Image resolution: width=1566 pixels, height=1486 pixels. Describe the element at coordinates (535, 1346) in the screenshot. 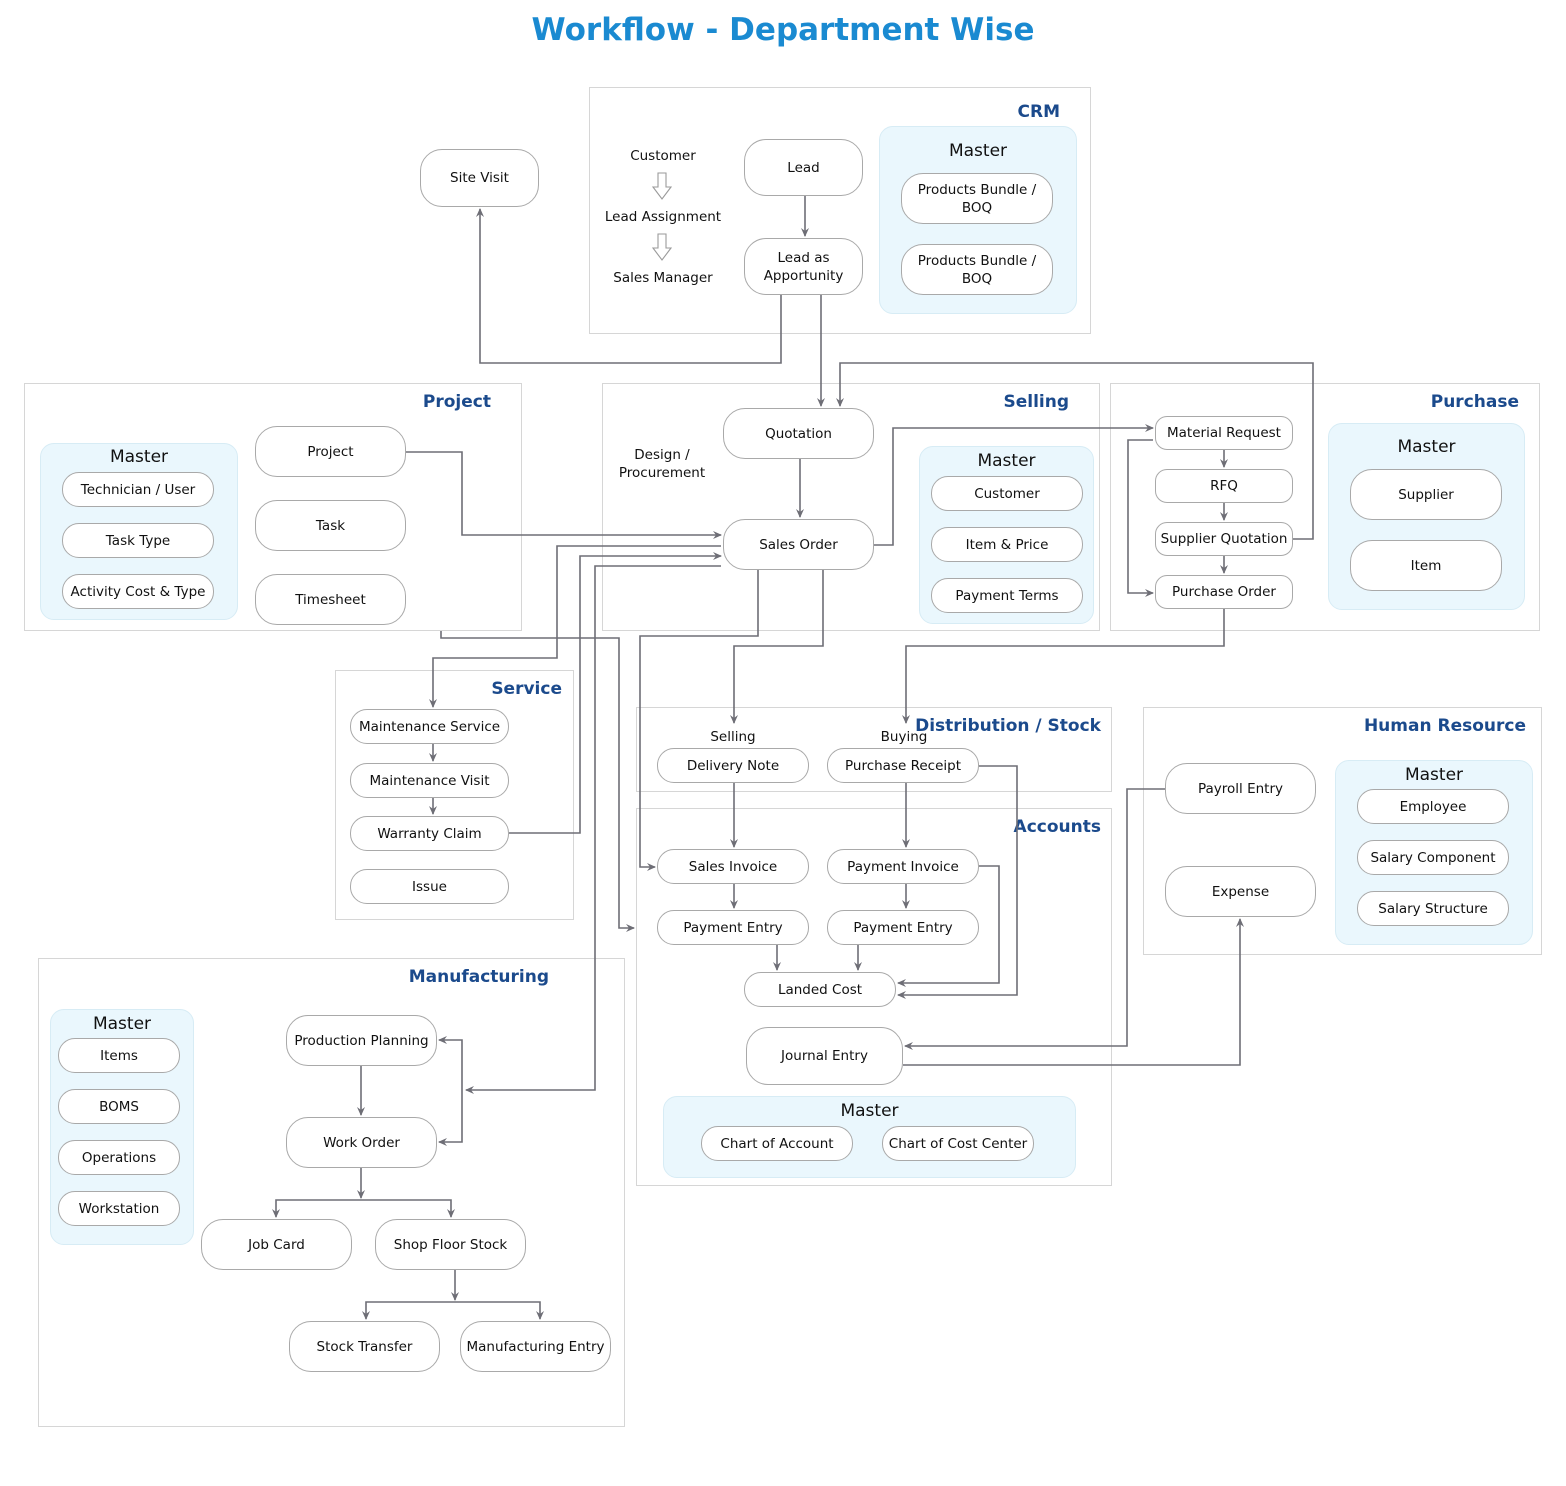

I see `node-manufacturing-entry: Manufacturing Entry` at that location.